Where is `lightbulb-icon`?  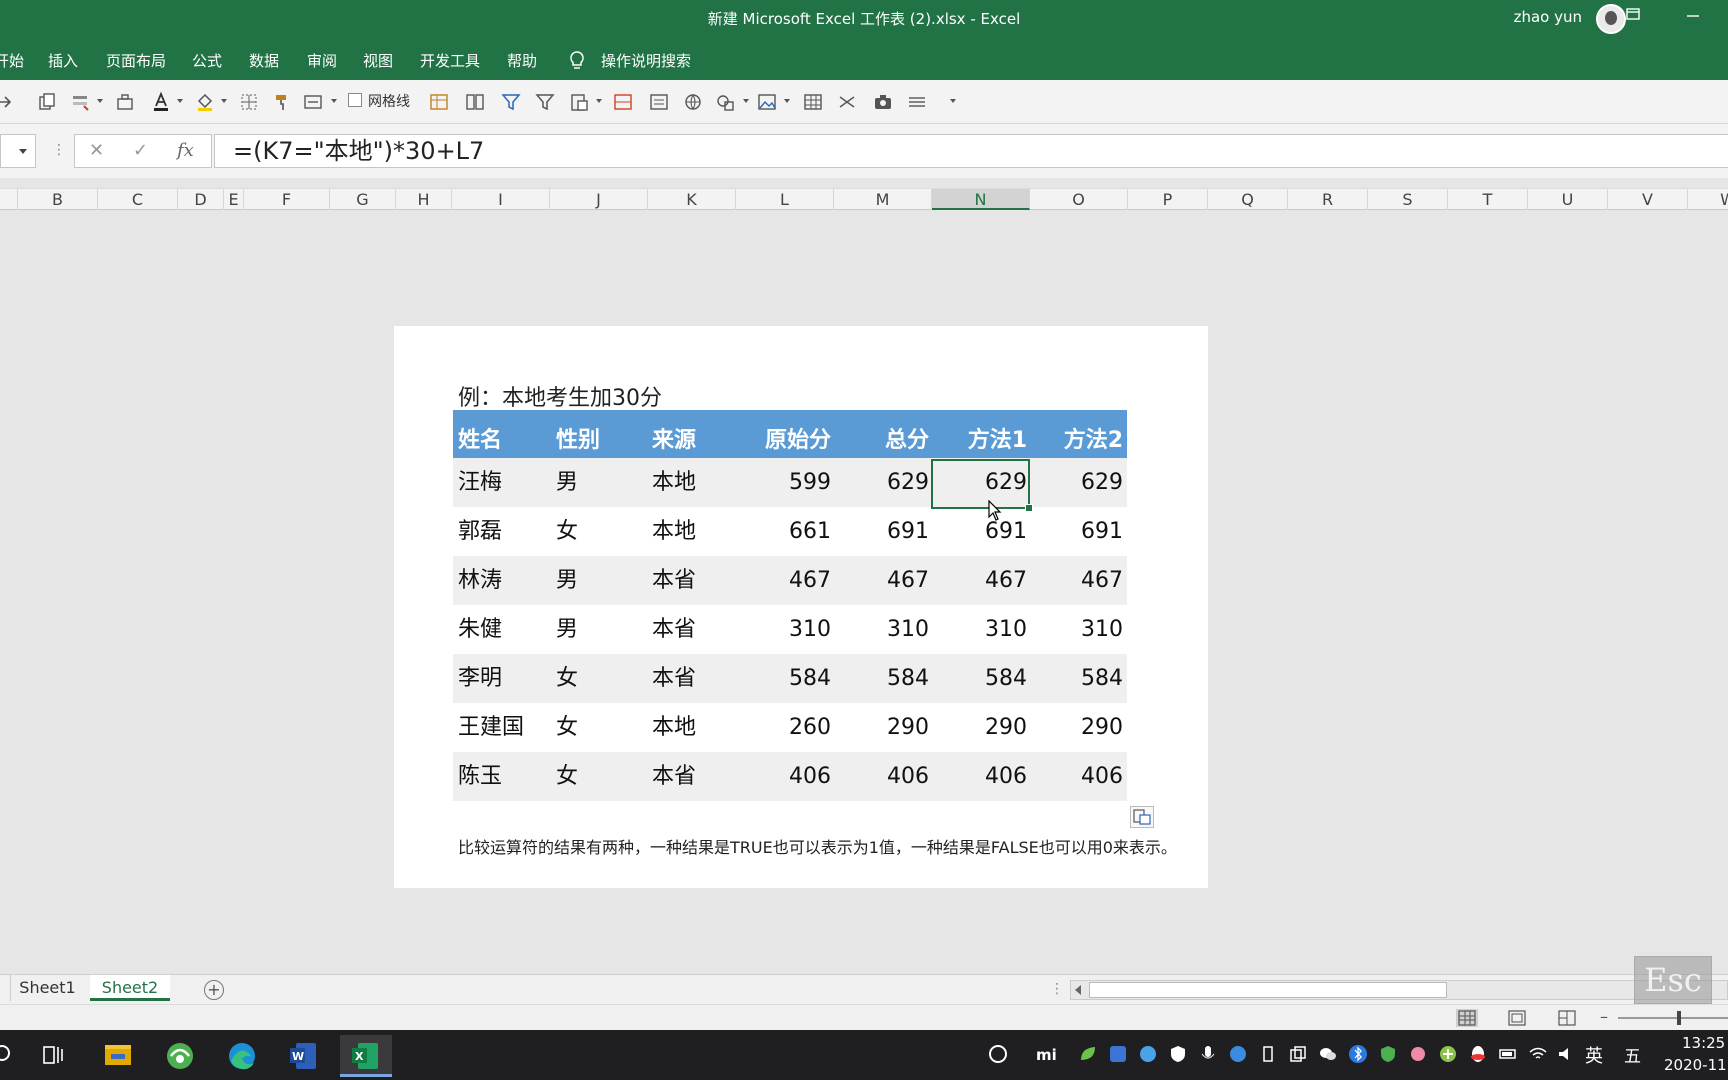 lightbulb-icon is located at coordinates (577, 60).